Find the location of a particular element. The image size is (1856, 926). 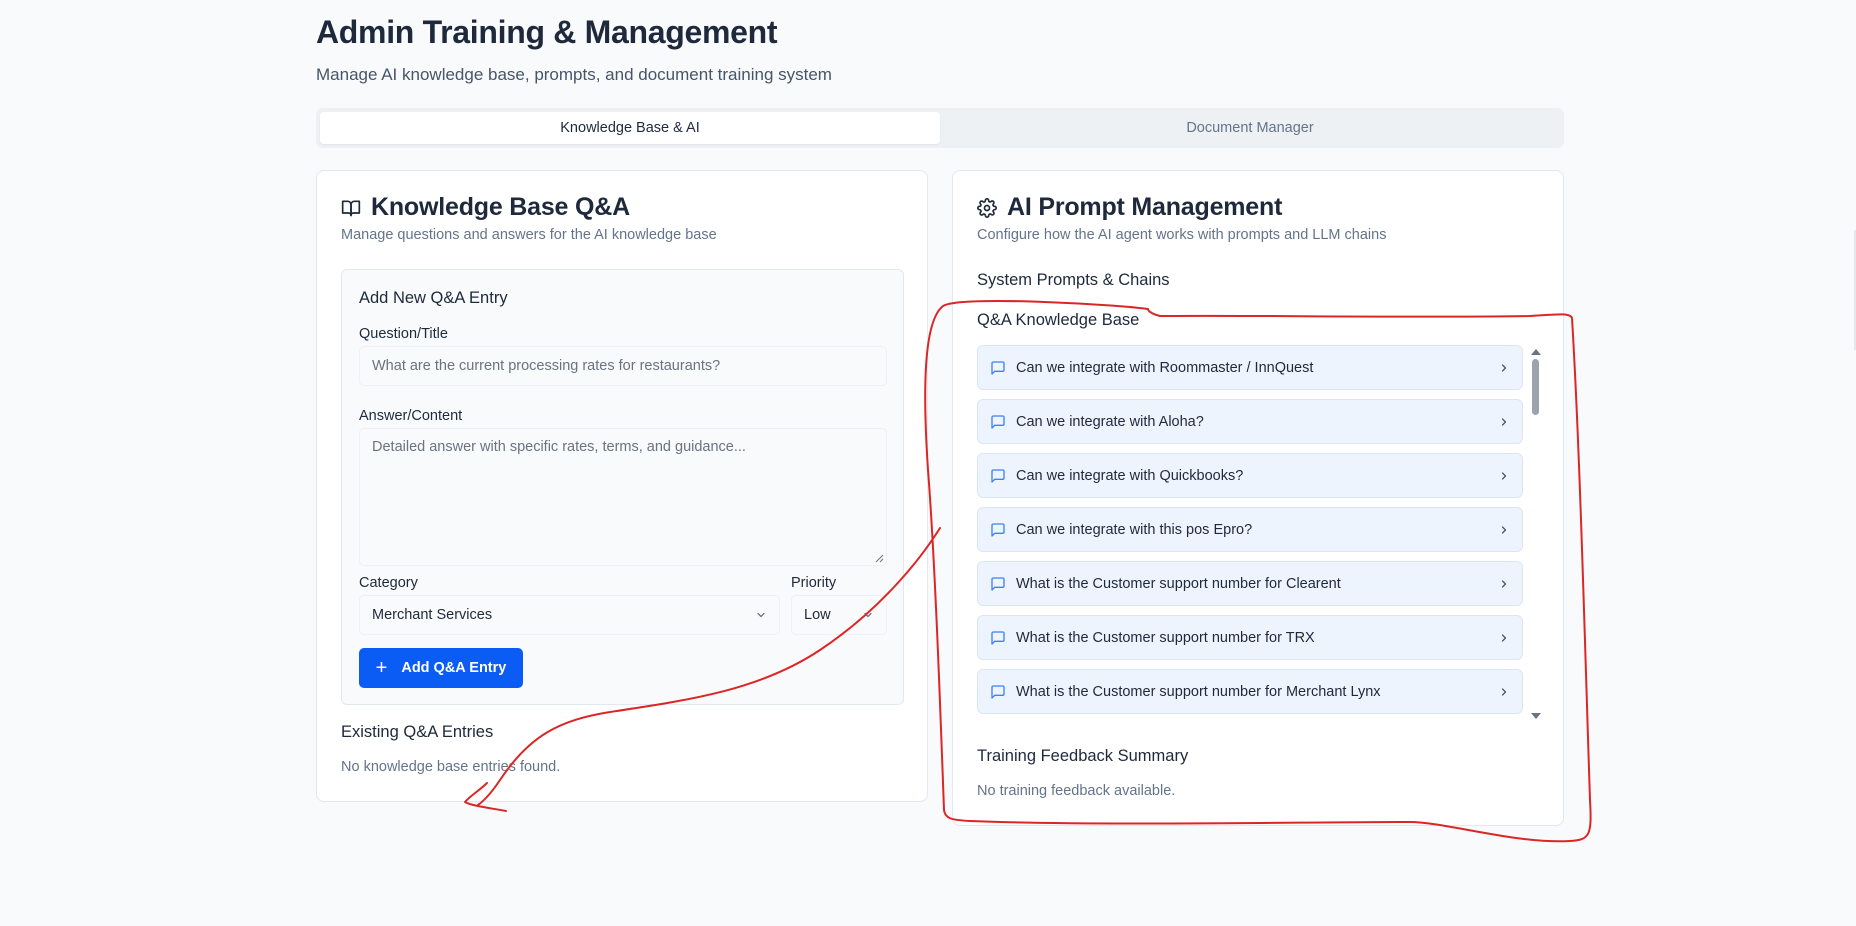

qa-list-item: Can we integrate with this pos Epro? is located at coordinates (1250, 529).